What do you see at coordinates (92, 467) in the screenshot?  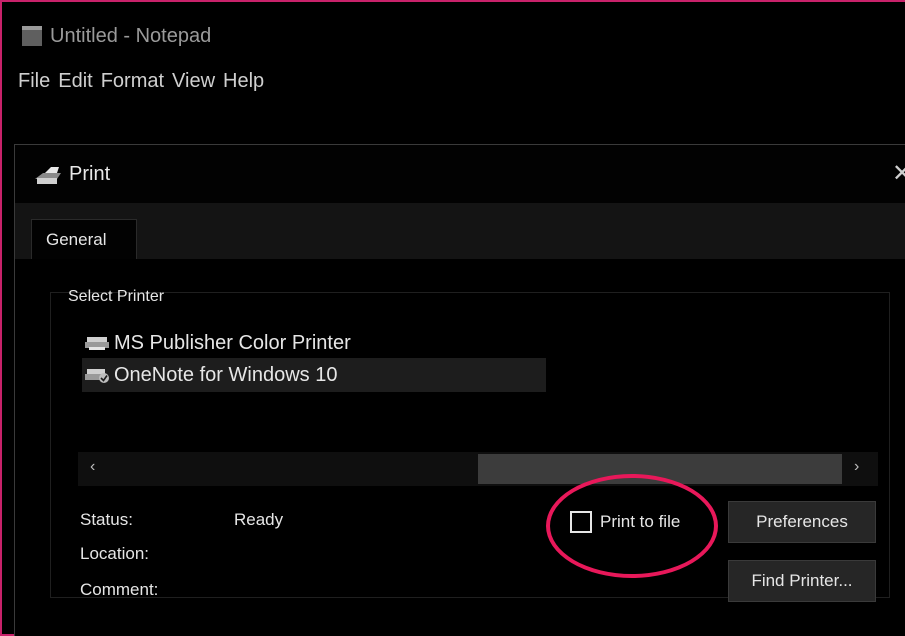 I see `scroll-left-icon: ‹` at bounding box center [92, 467].